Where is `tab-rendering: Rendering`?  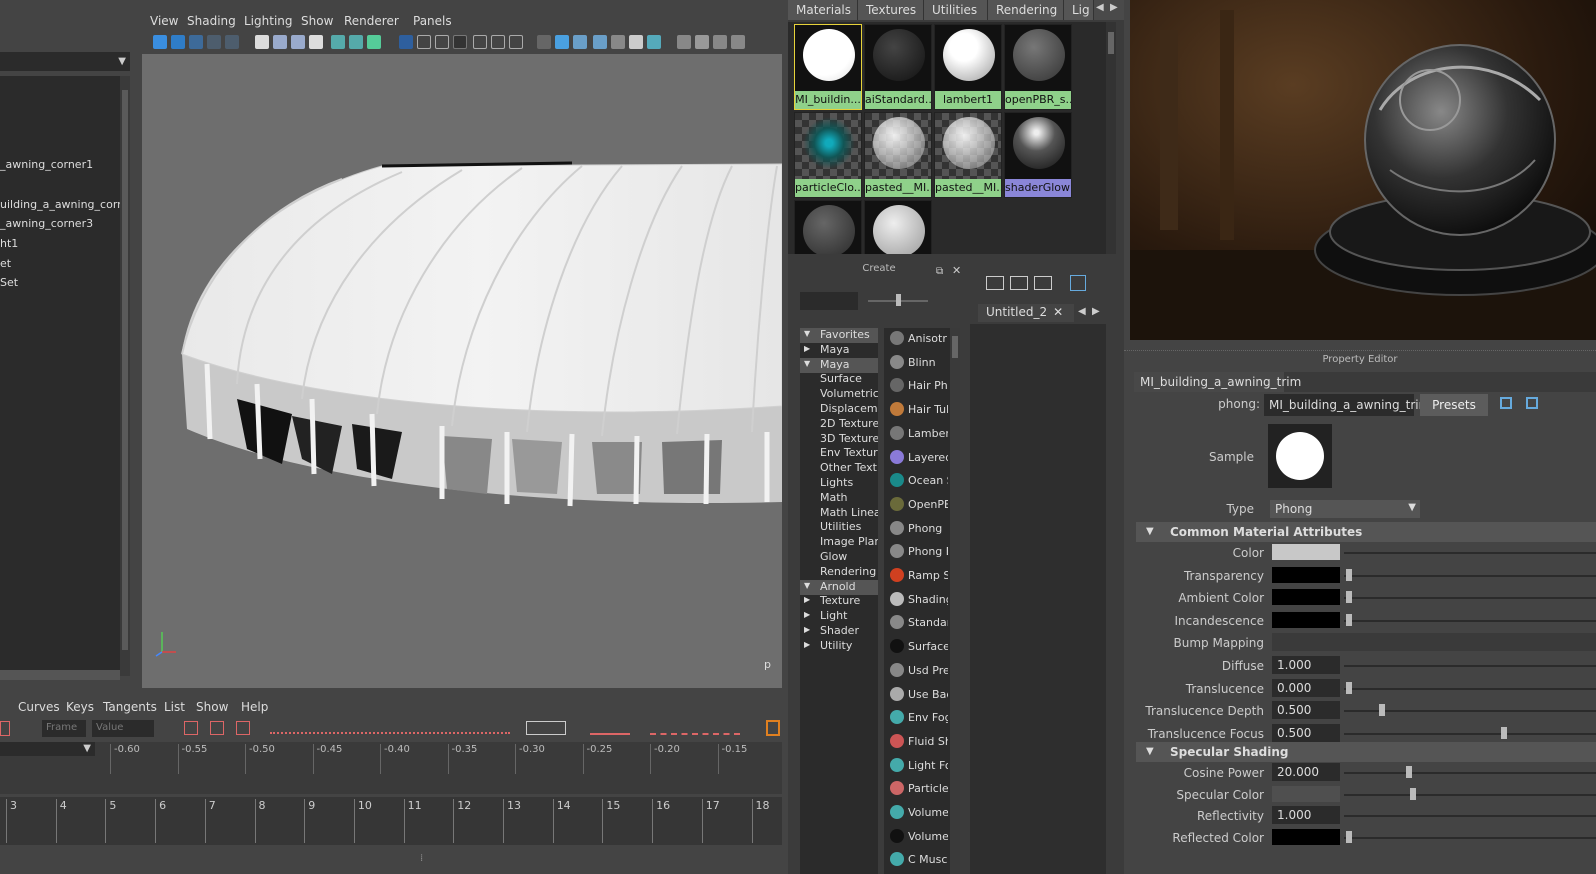
tab-rendering: Rendering is located at coordinates (1026, 10).